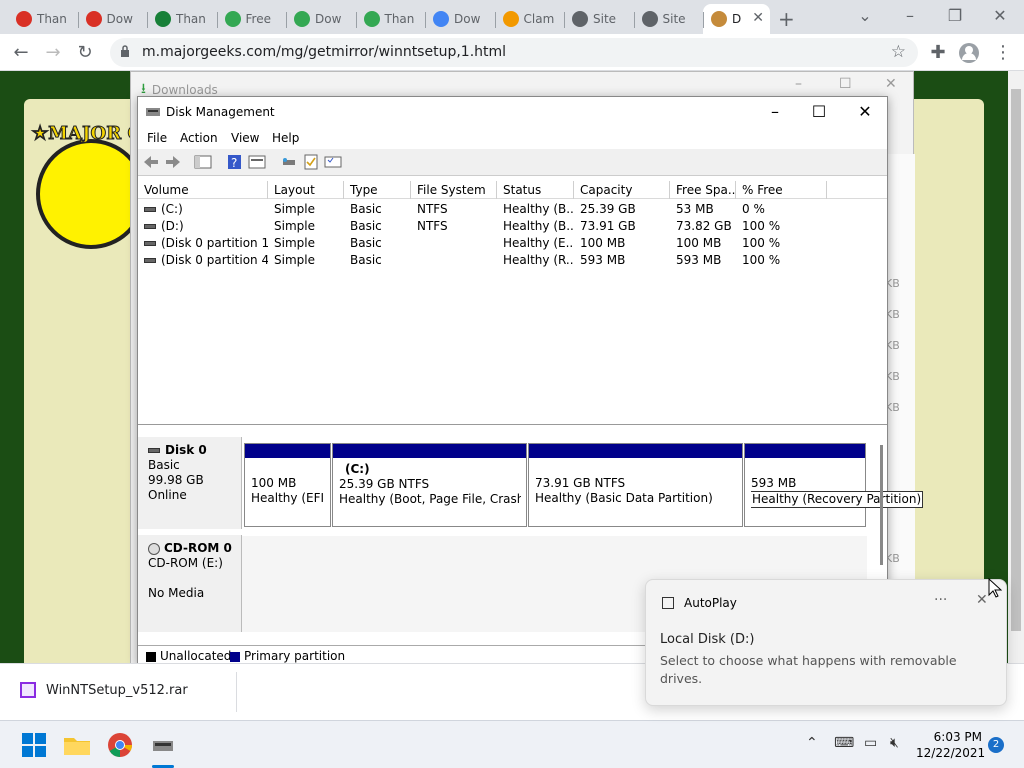 The height and width of the screenshot is (768, 1024). I want to click on volume-cell-text: Basic, so click(366, 209).